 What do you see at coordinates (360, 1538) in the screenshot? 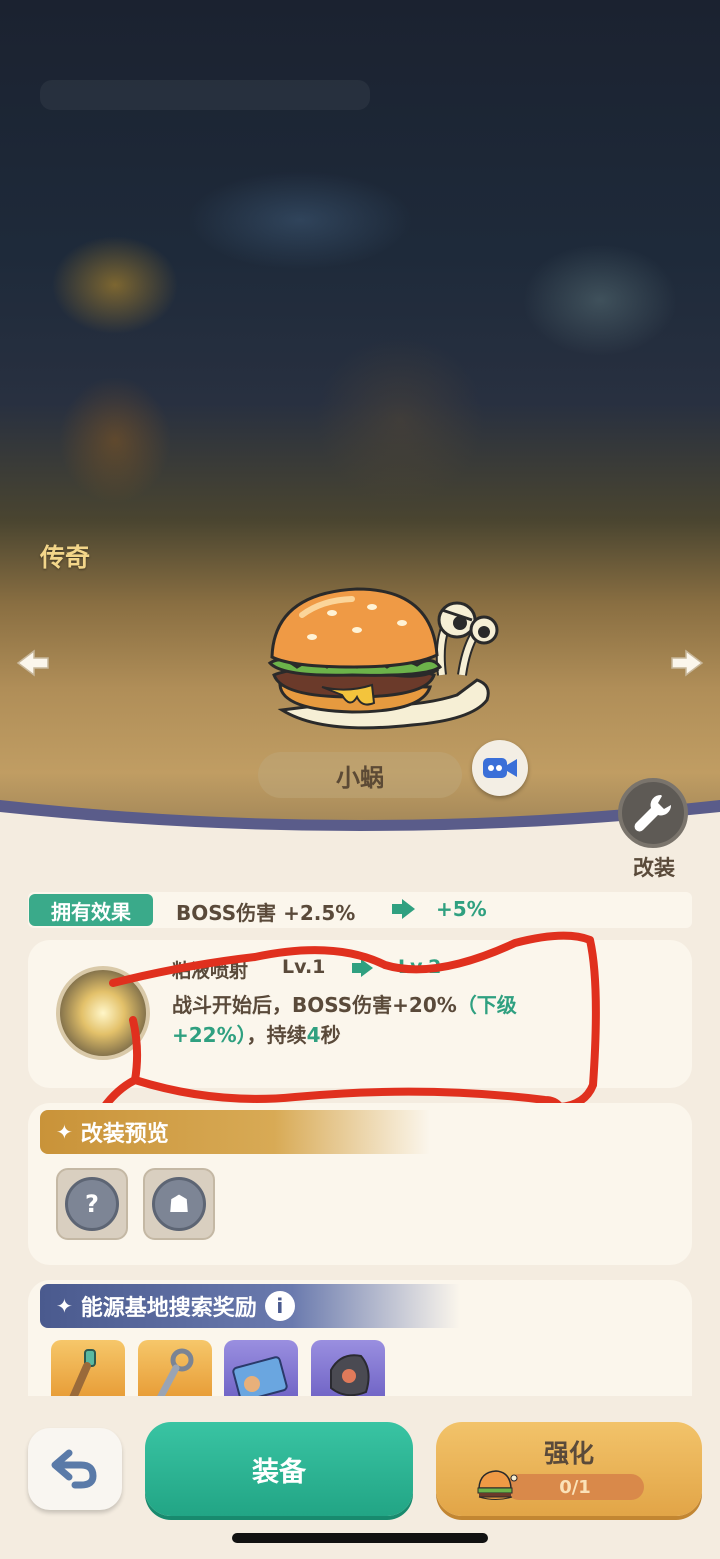
I see `home-indicator` at bounding box center [360, 1538].